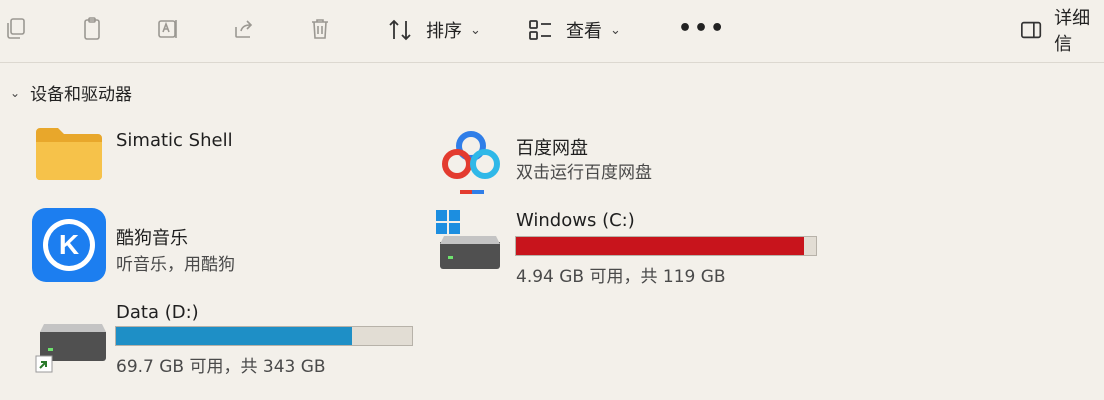 The height and width of the screenshot is (400, 1104). Describe the element at coordinates (234, 336) in the screenshot. I see `d-drive-usage-fill` at that location.